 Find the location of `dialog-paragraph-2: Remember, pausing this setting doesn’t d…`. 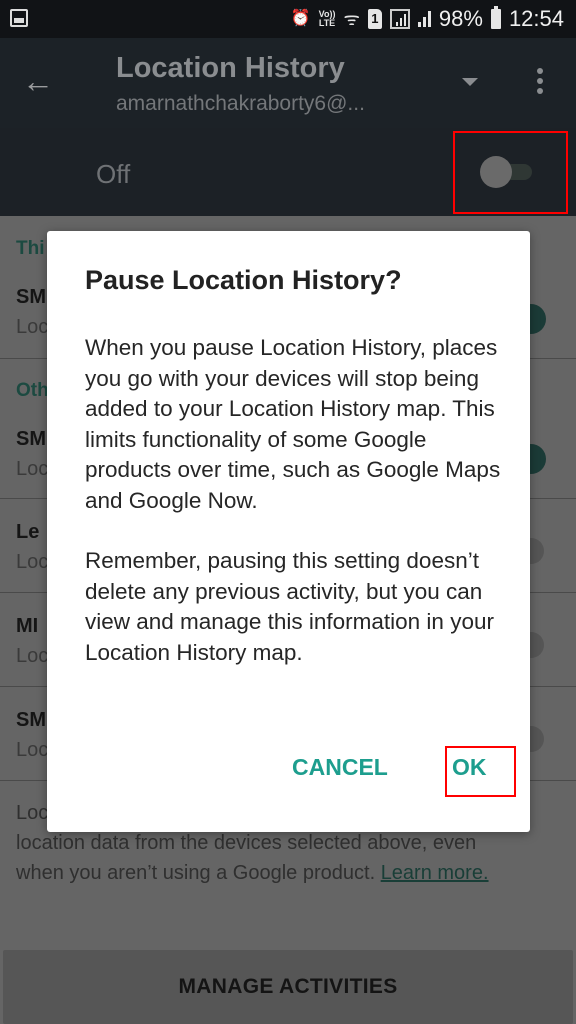

dialog-paragraph-2: Remember, pausing this setting doesn’t d… is located at coordinates (289, 606).